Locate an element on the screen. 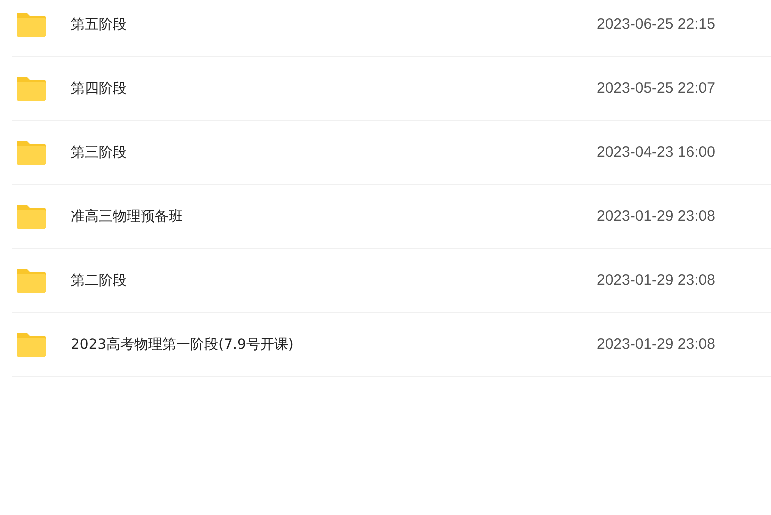 This screenshot has width=771, height=515. modified-date: 2023-06-25 22:15 is located at coordinates (656, 24).